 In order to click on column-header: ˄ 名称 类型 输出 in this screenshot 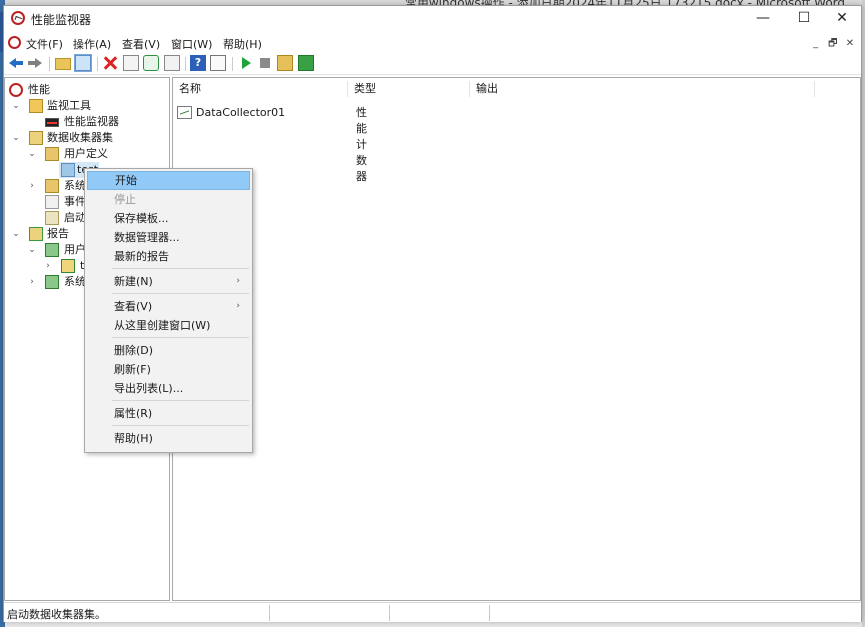, I will do `click(516, 89)`.